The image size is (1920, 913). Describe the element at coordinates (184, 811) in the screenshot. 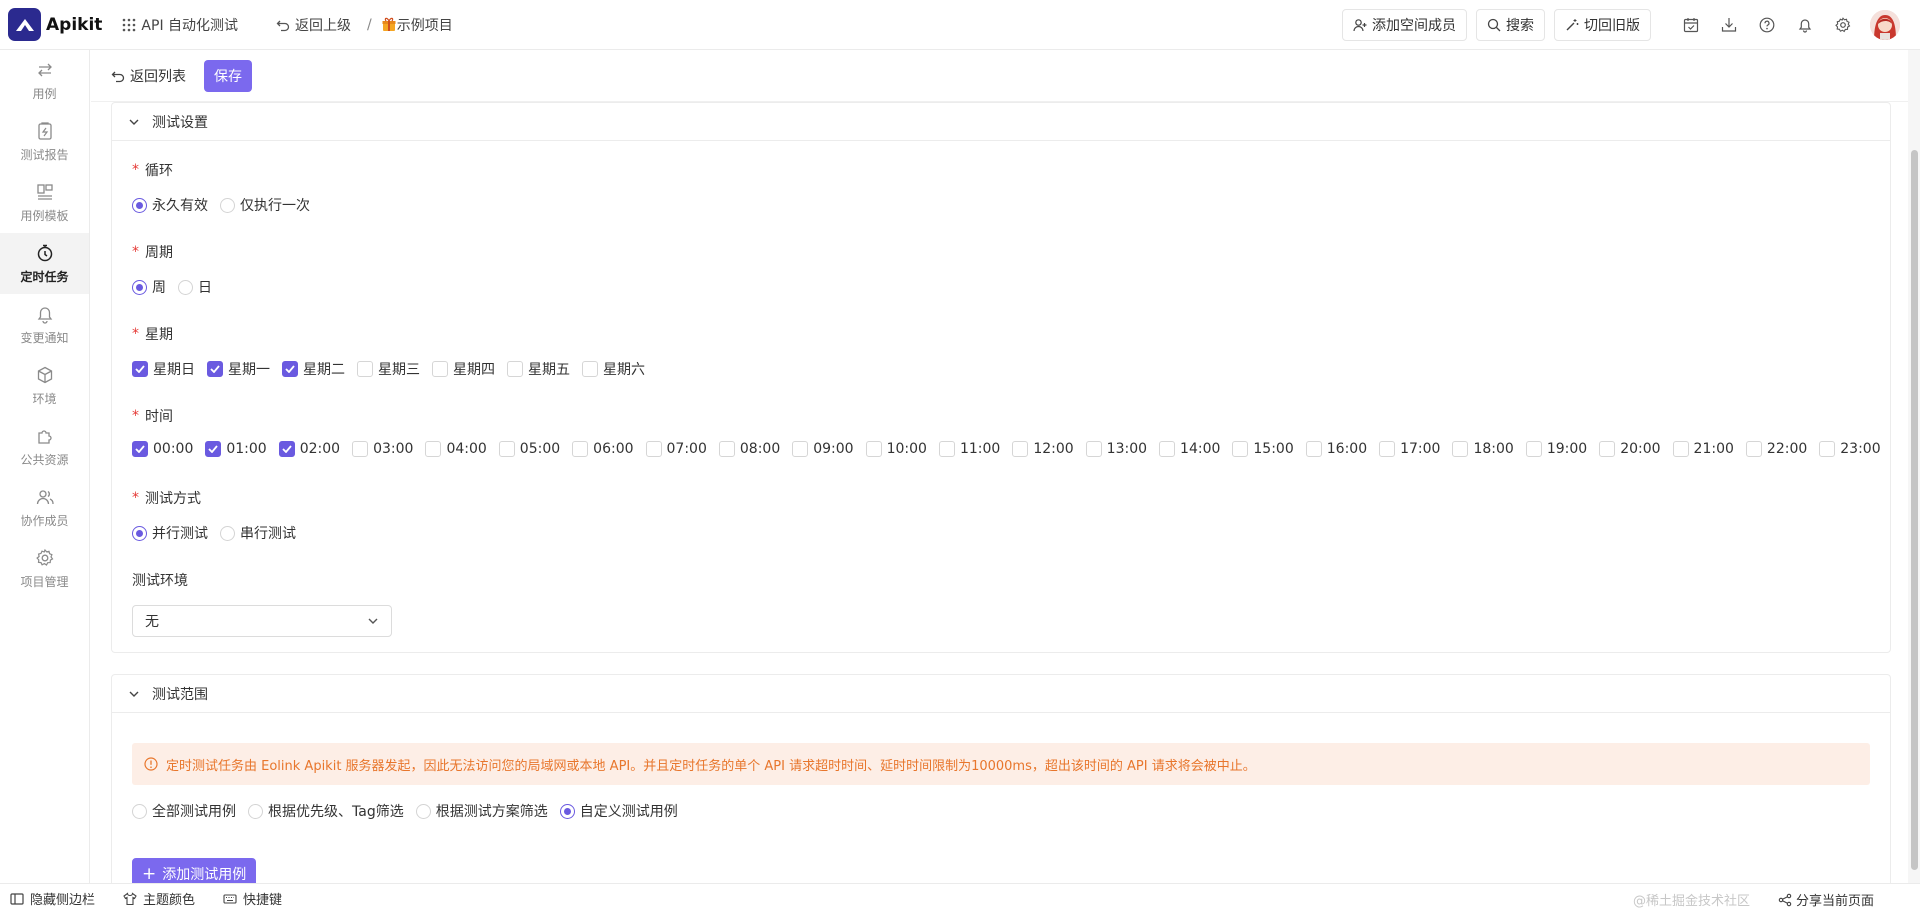

I see `scope-option: 全部测试用例` at that location.